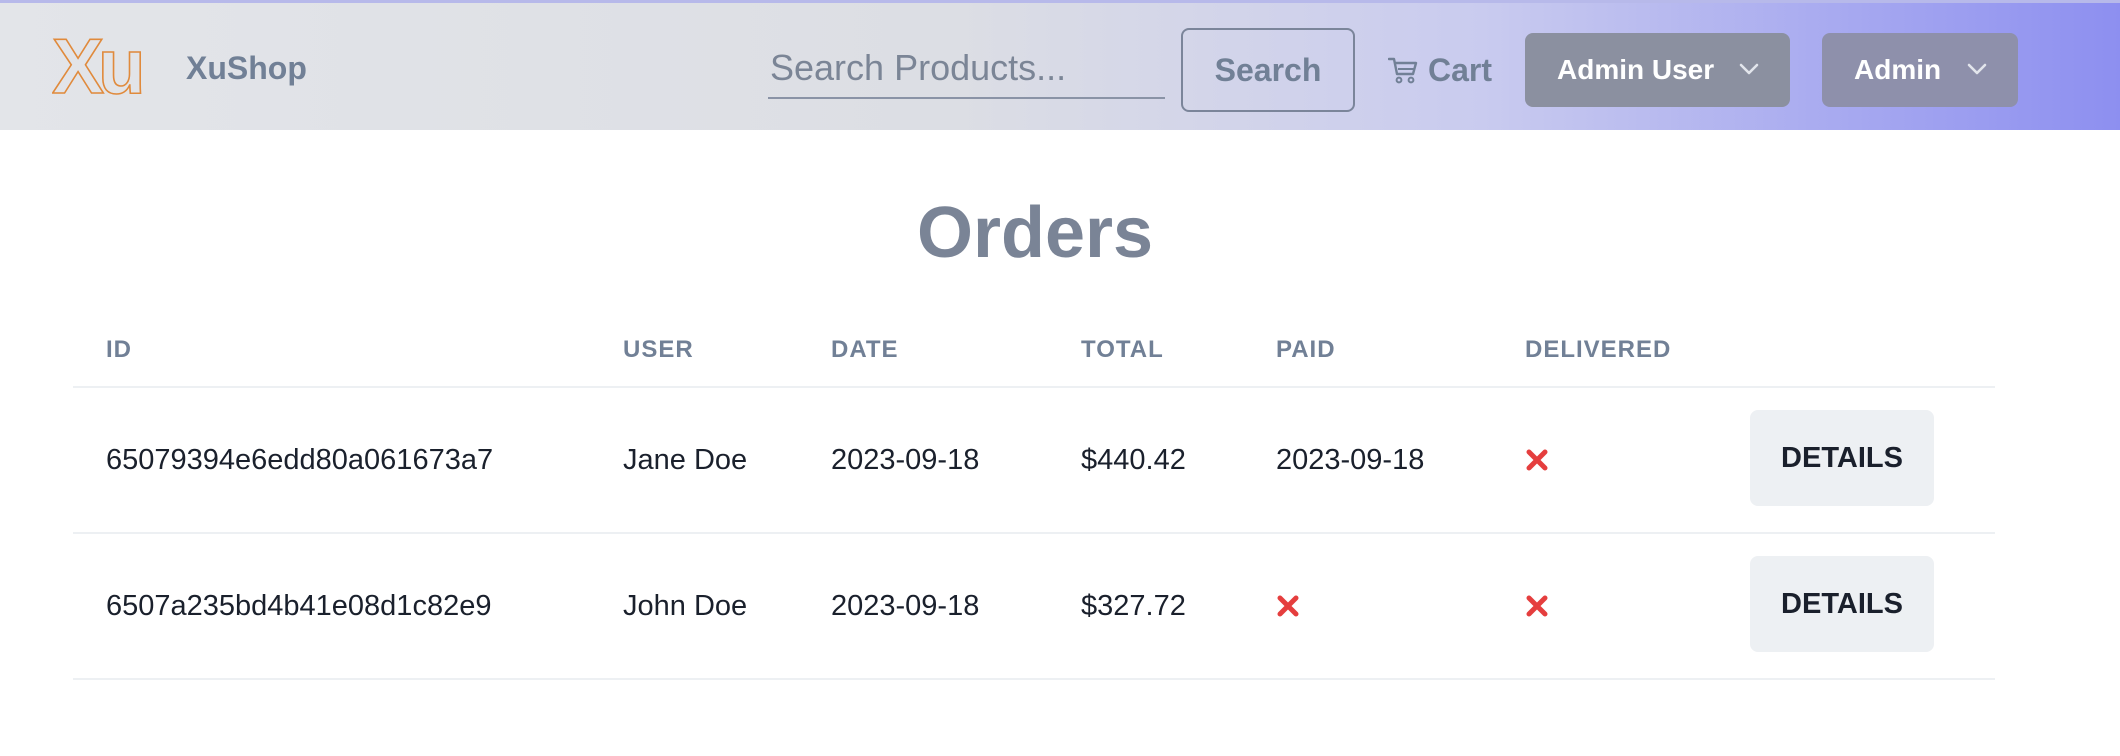  Describe the element at coordinates (1460, 69) in the screenshot. I see `cart-label: Cart` at that location.